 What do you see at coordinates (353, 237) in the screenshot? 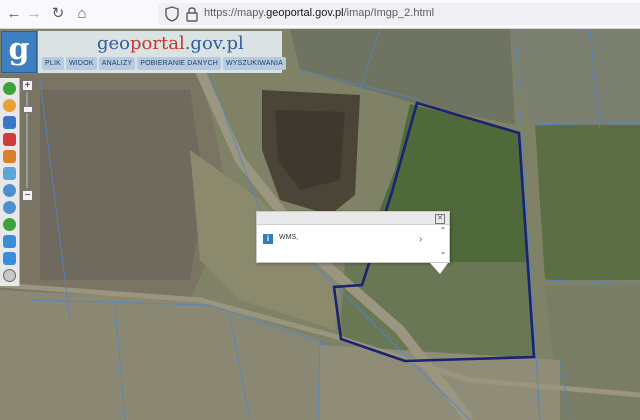
I see `feature-info-popup: ✕ i WMS, › ⌃ ⌄` at bounding box center [353, 237].